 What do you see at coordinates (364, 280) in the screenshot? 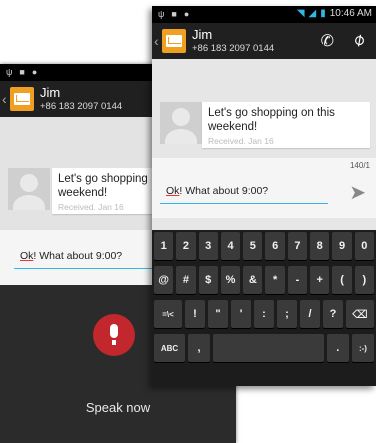
I see `key-right-paren: )` at bounding box center [364, 280].